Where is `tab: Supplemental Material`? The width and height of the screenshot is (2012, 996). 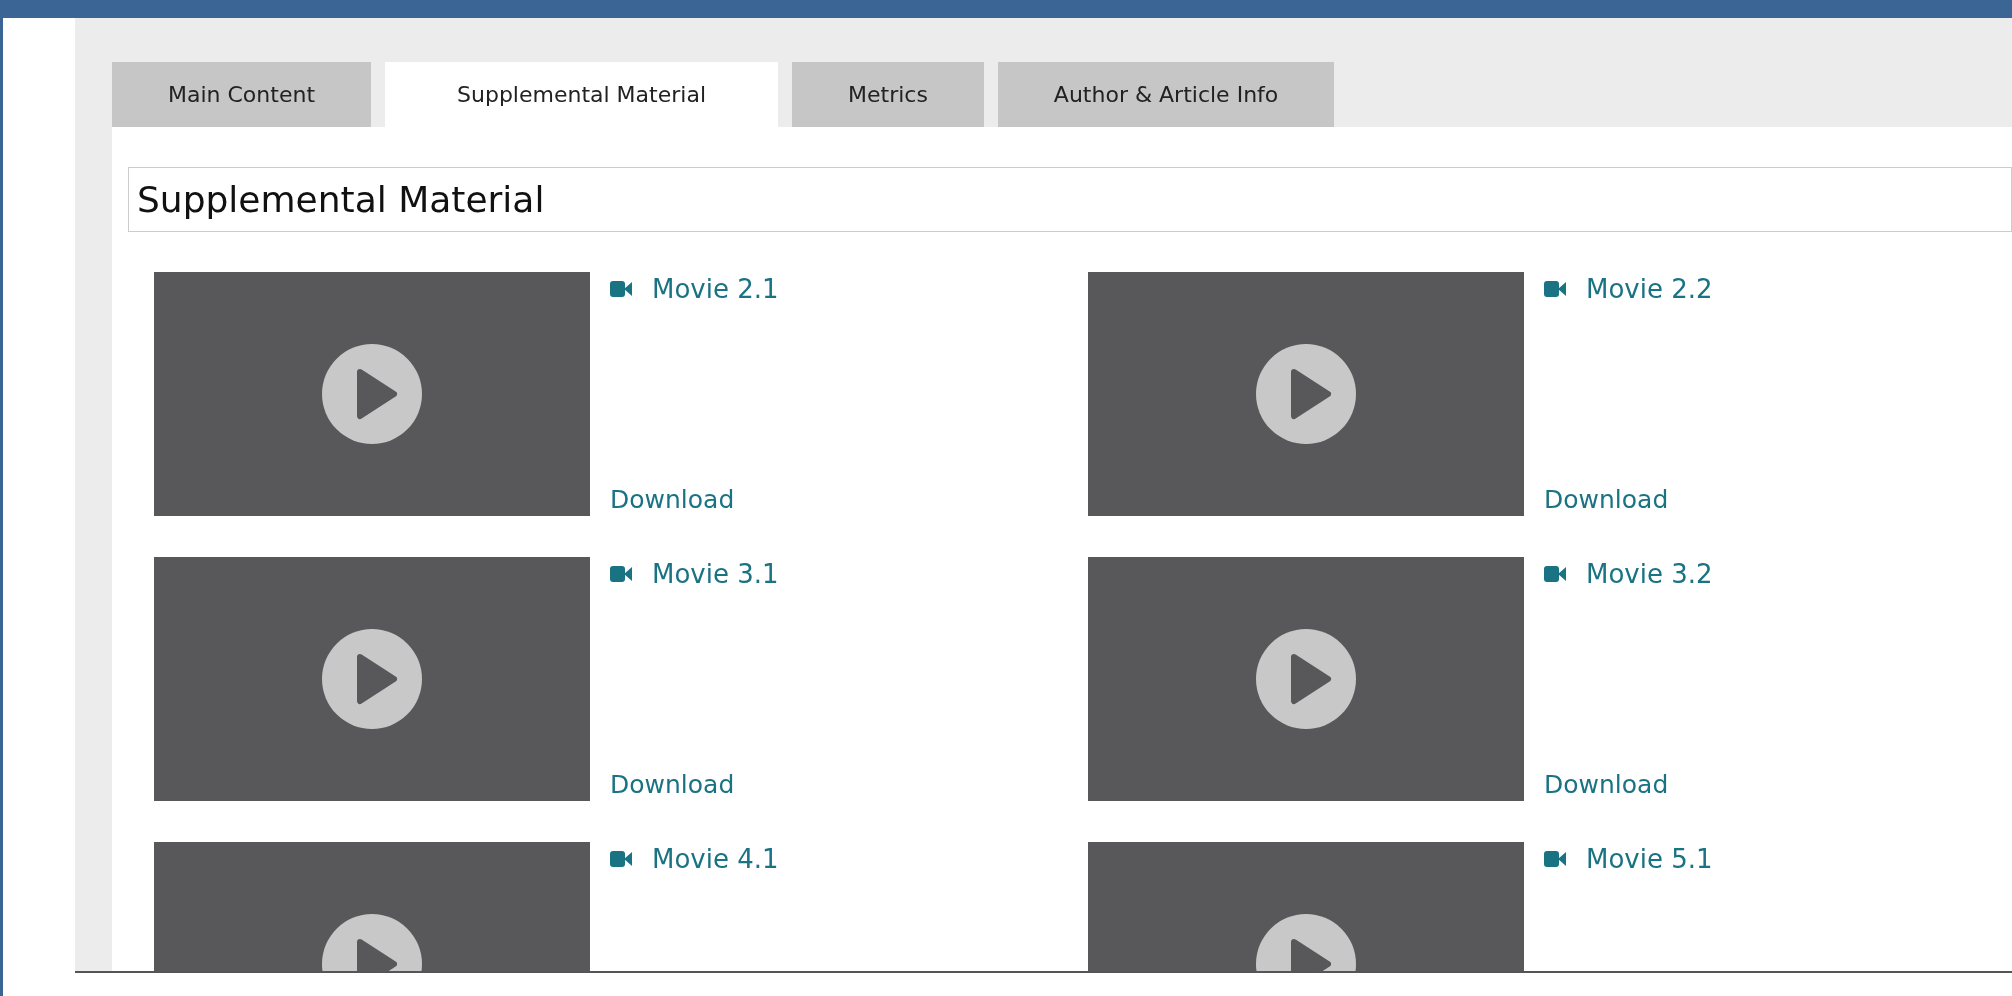
tab: Supplemental Material is located at coordinates (581, 94).